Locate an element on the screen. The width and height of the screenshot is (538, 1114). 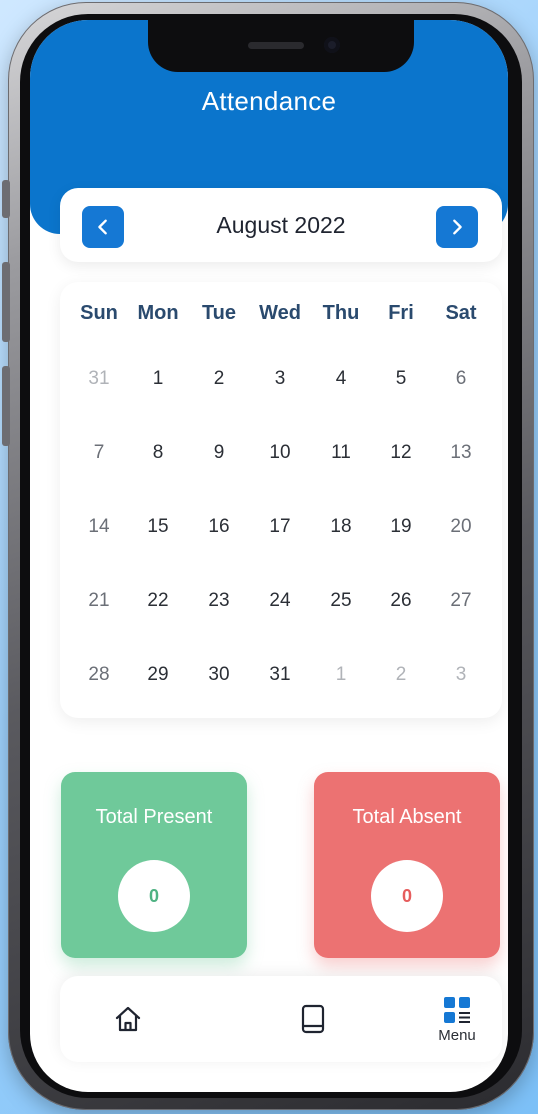
calendar-day: 28 is located at coordinates (99, 675).